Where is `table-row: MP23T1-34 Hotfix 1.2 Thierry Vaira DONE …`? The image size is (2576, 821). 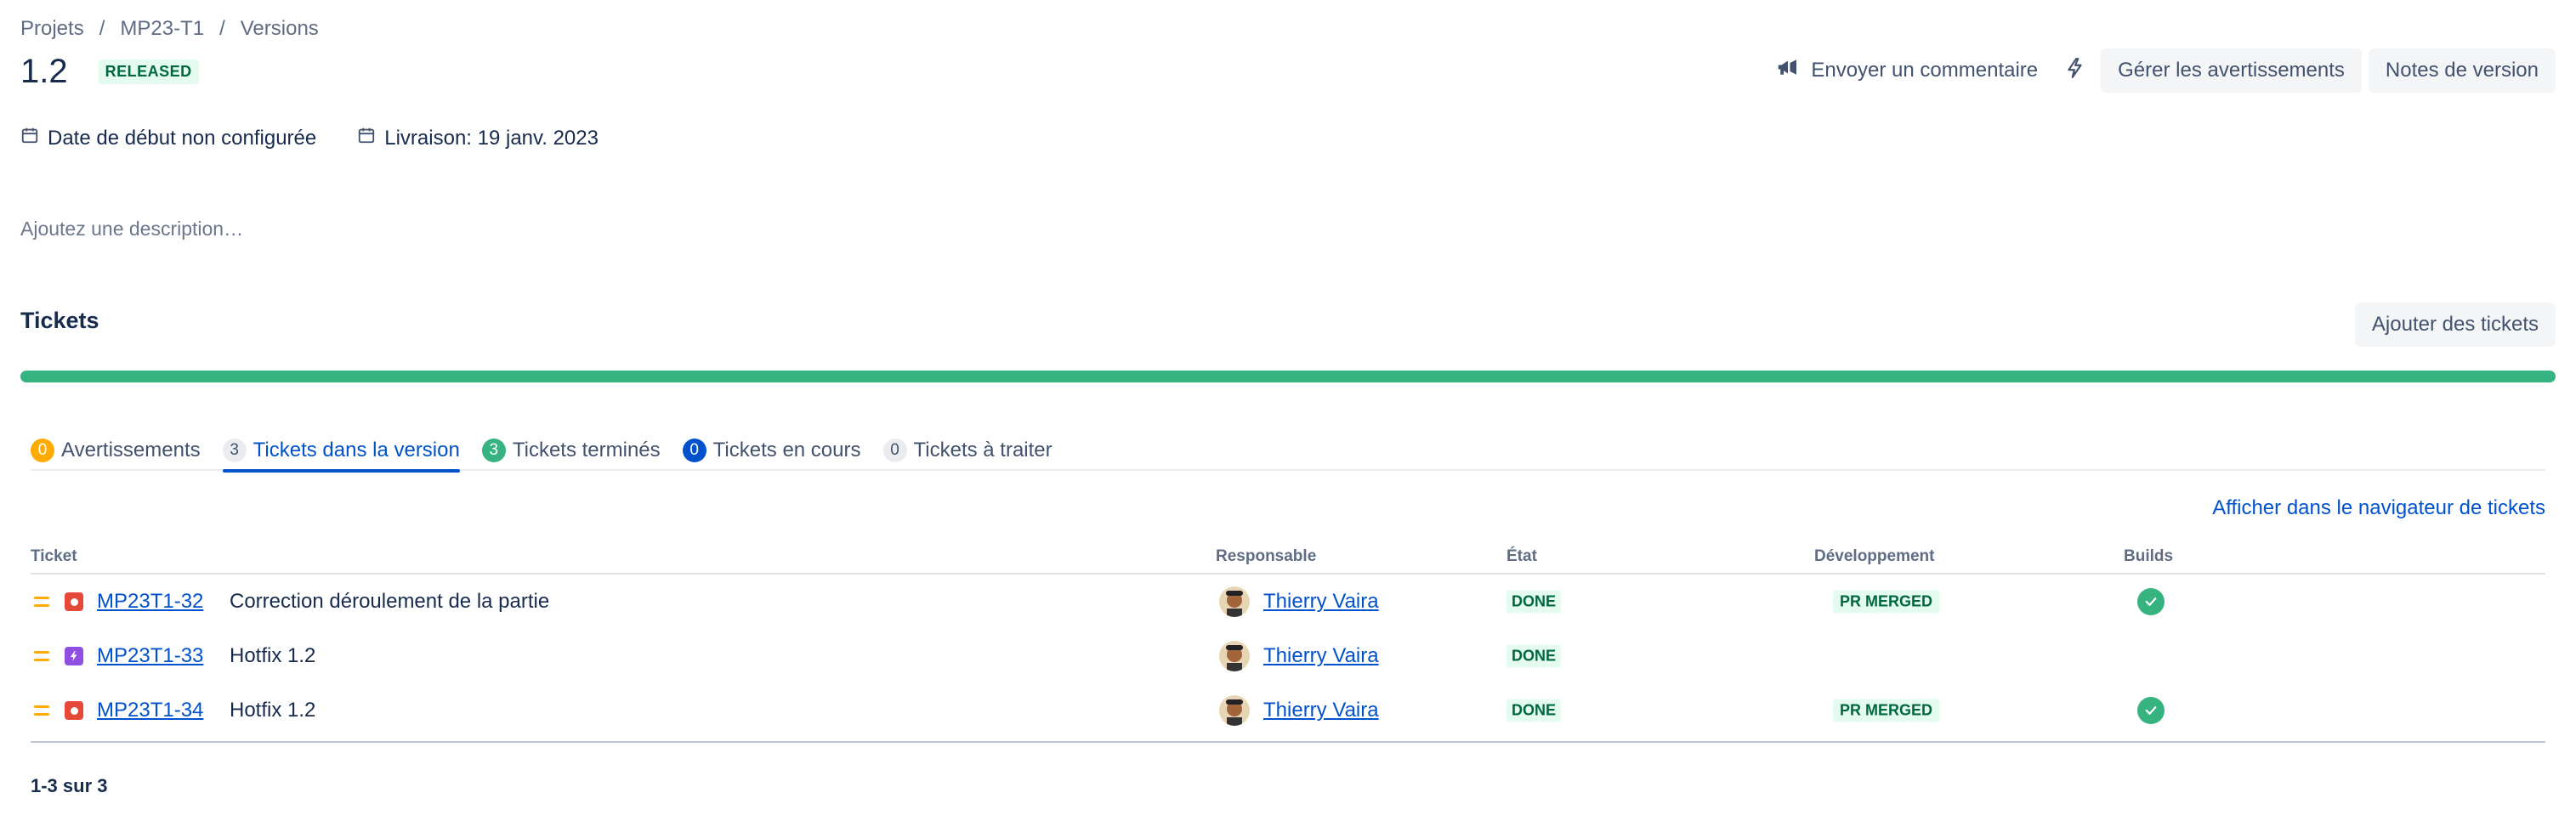
table-row: MP23T1-34 Hotfix 1.2 Thierry Vaira DONE … is located at coordinates (1288, 710).